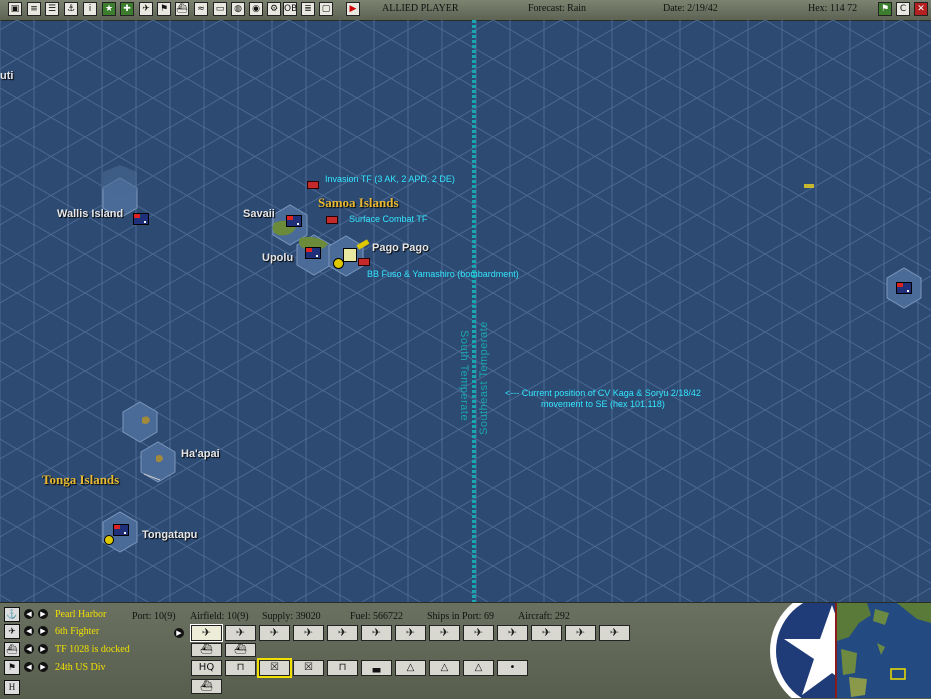 The height and width of the screenshot is (699, 931). Describe the element at coordinates (308, 9) in the screenshot. I see `doc-icon: ≣` at that location.